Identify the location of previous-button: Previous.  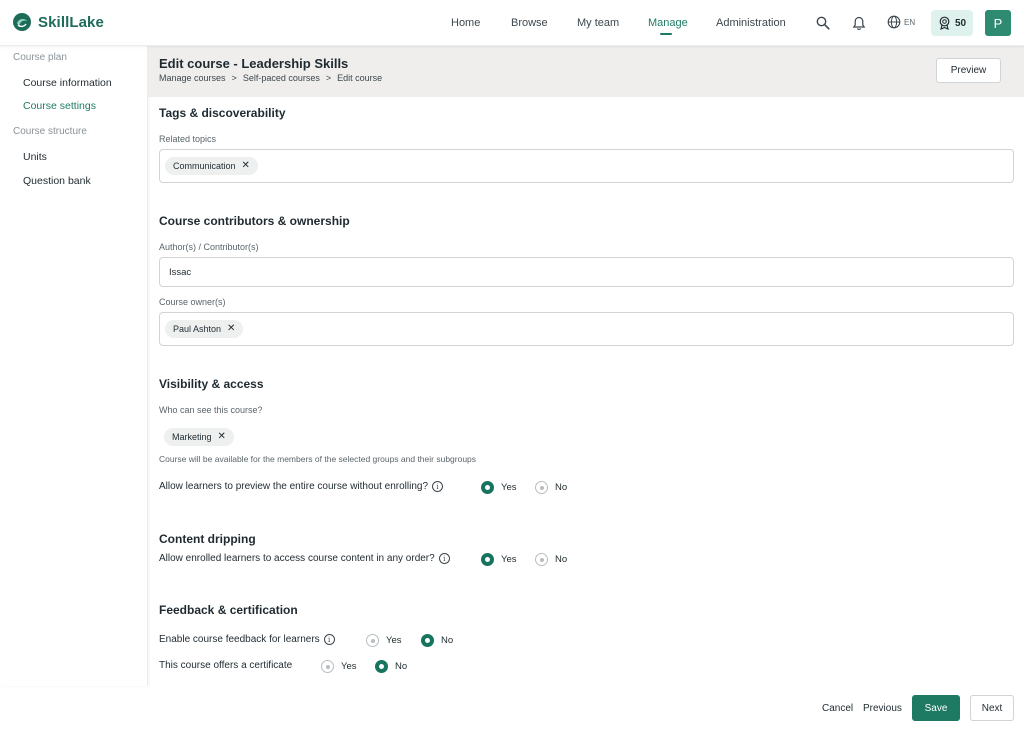
(882, 708).